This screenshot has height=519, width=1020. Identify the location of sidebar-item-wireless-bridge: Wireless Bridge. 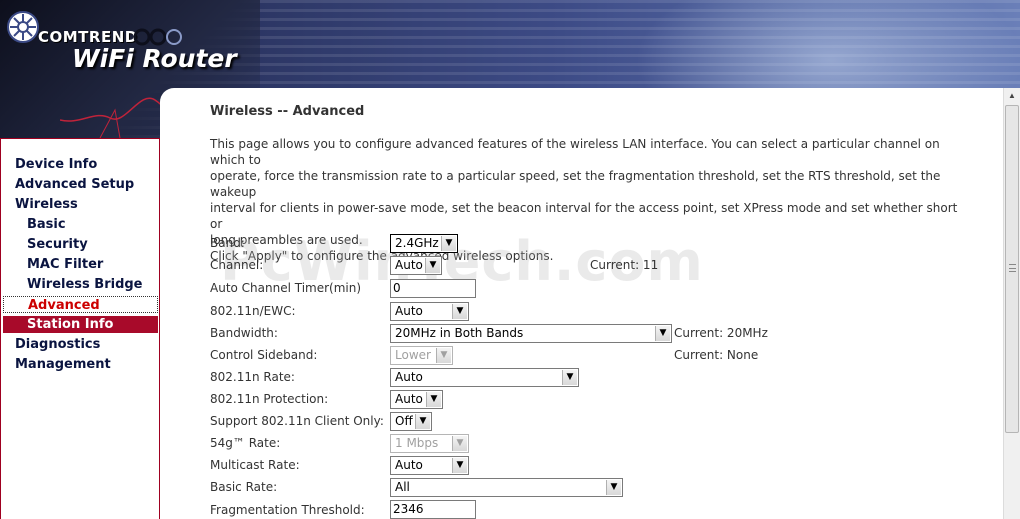
(80, 284).